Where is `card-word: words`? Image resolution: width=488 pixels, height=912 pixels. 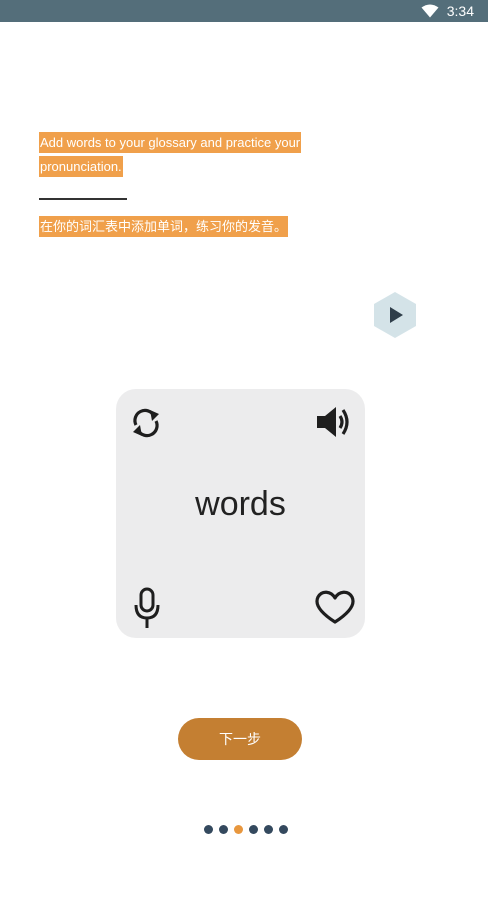 card-word: words is located at coordinates (240, 504).